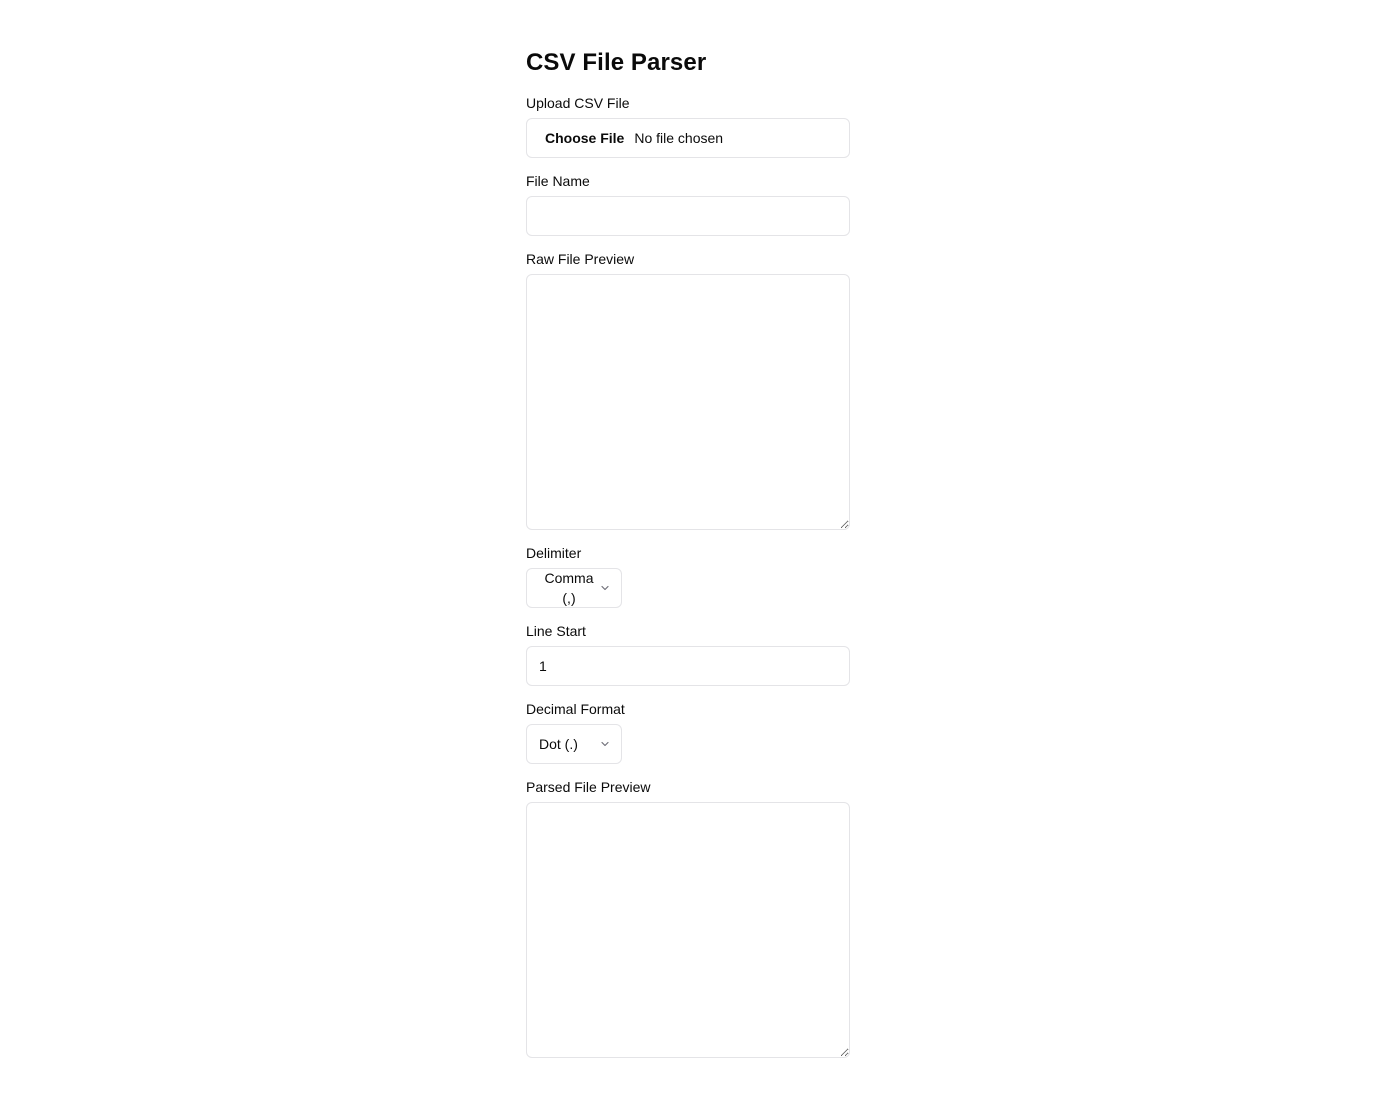  What do you see at coordinates (688, 930) in the screenshot?
I see `parsed-preview-textarea` at bounding box center [688, 930].